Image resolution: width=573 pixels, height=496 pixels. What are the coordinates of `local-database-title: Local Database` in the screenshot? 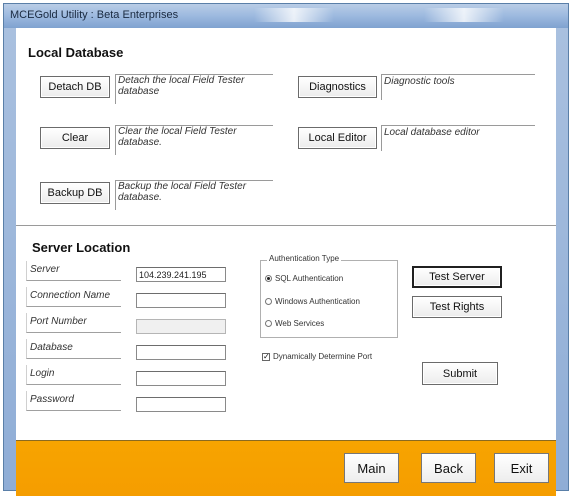 It's located at (76, 52).